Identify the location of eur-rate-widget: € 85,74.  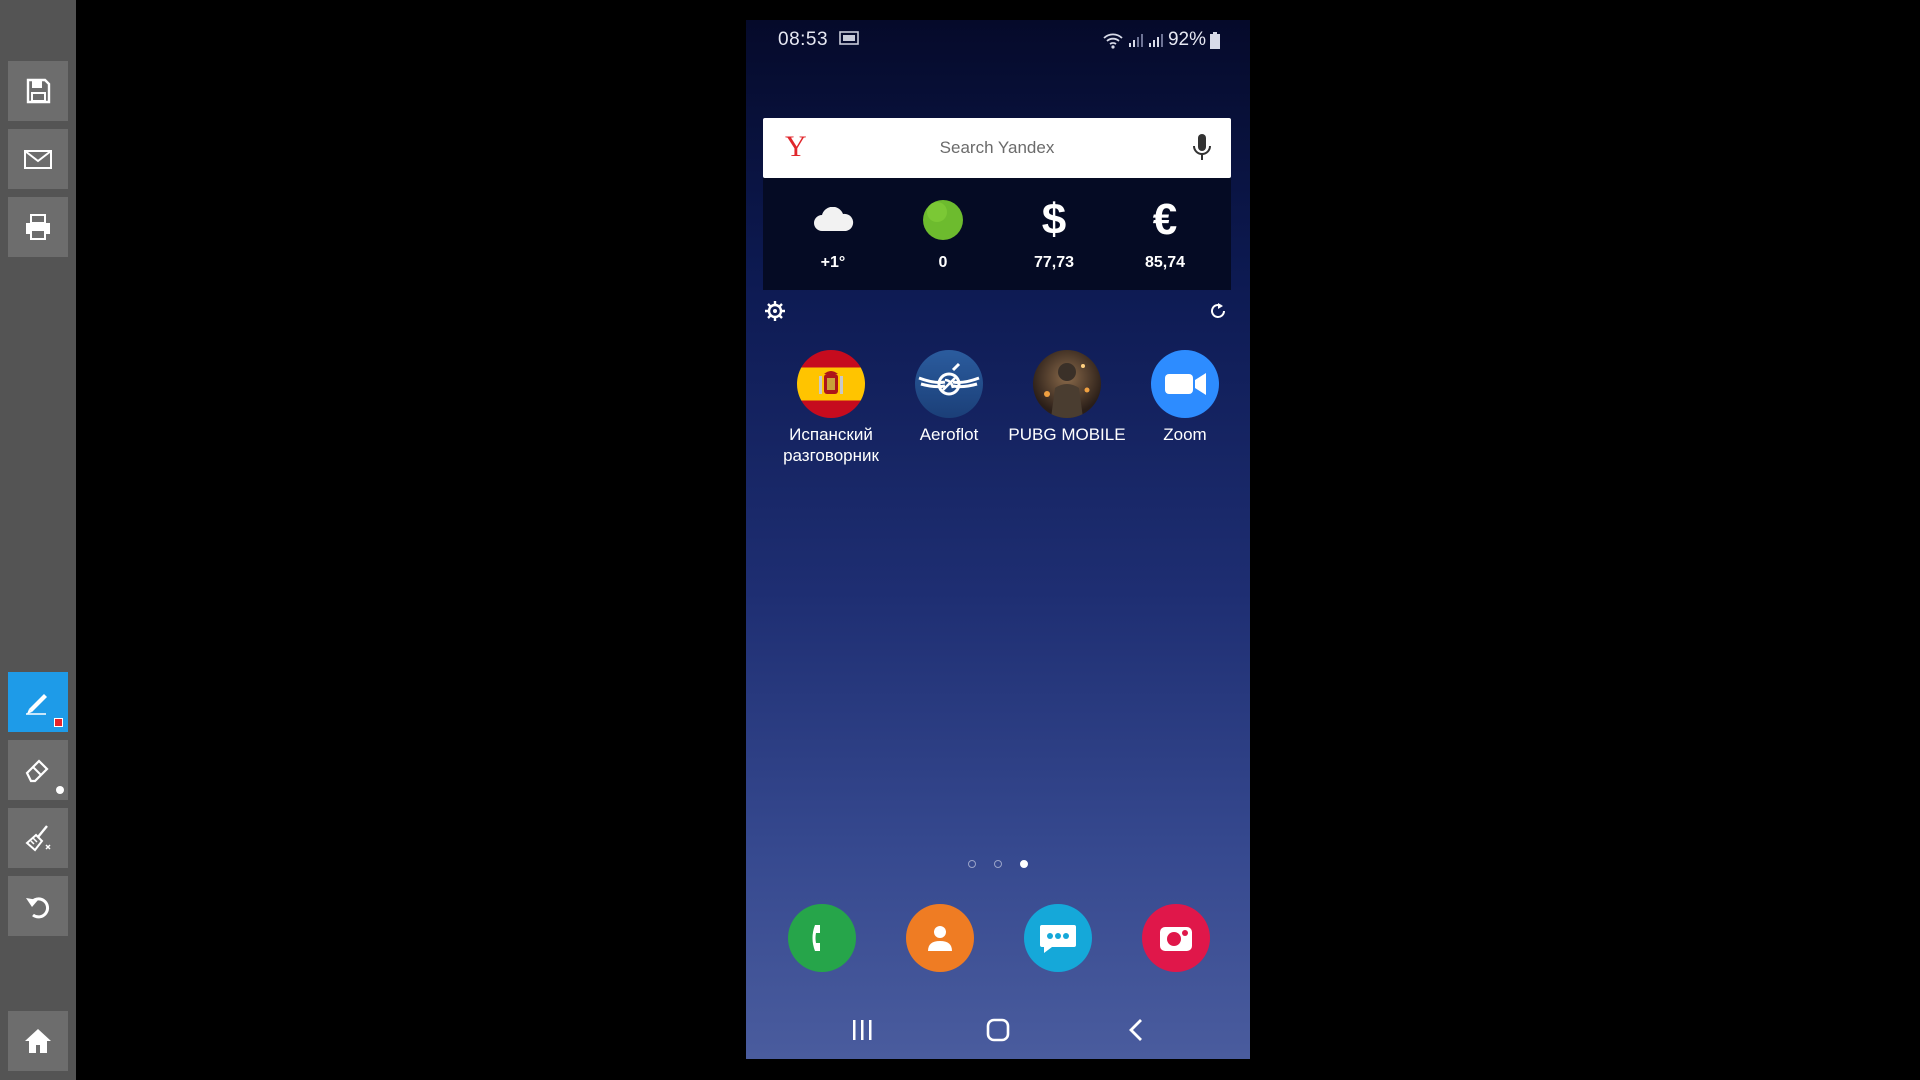
(1165, 234).